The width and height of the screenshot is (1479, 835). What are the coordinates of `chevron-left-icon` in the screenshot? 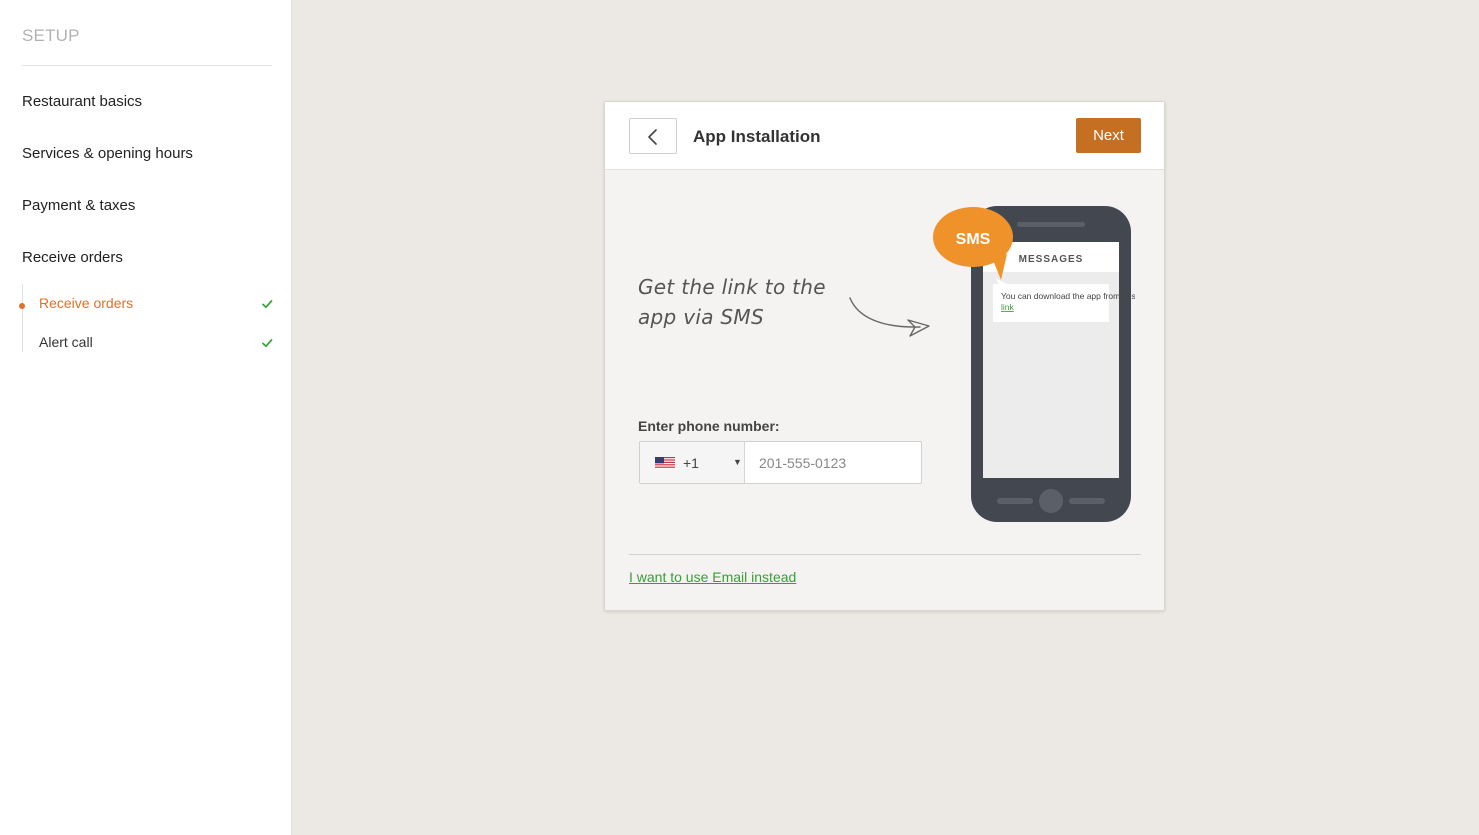 It's located at (652, 137).